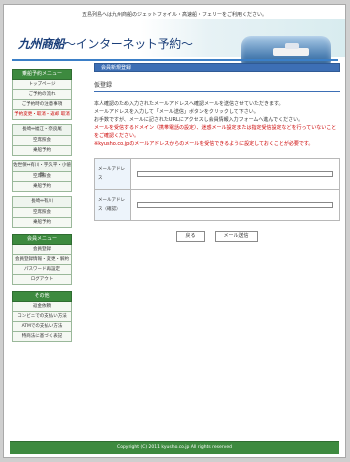 The height and width of the screenshot is (462, 350). What do you see at coordinates (103, 85) in the screenshot?
I see `page-title: 仮登録` at bounding box center [103, 85].